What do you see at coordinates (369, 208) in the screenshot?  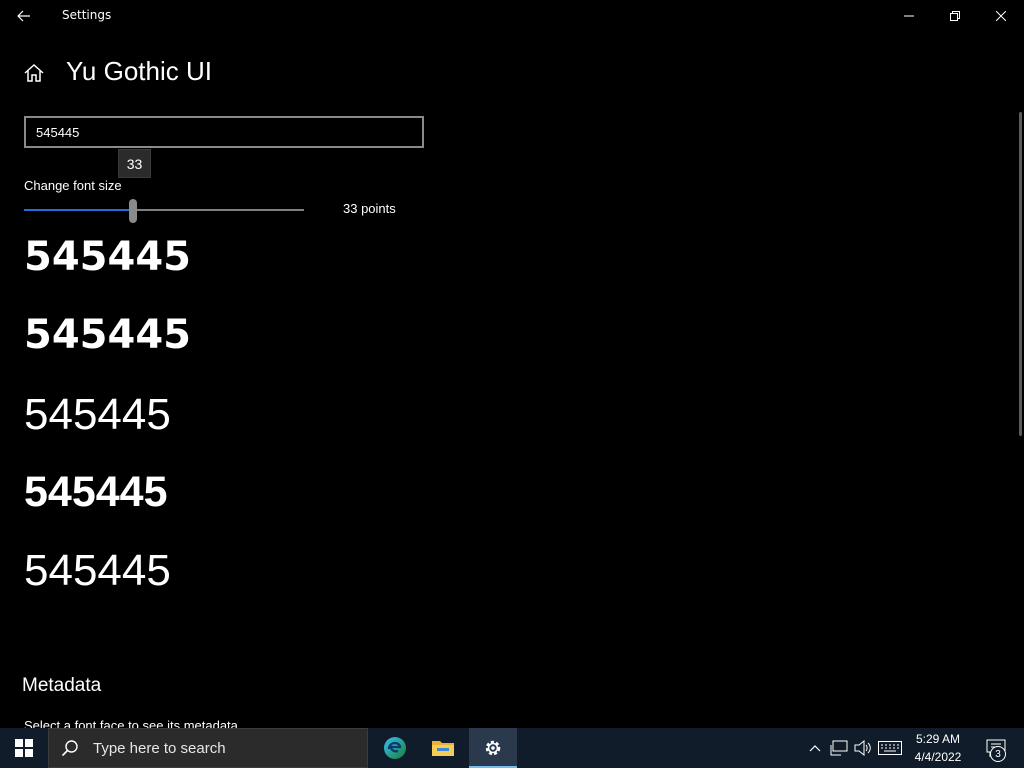 I see `font-size-value: 33 points` at bounding box center [369, 208].